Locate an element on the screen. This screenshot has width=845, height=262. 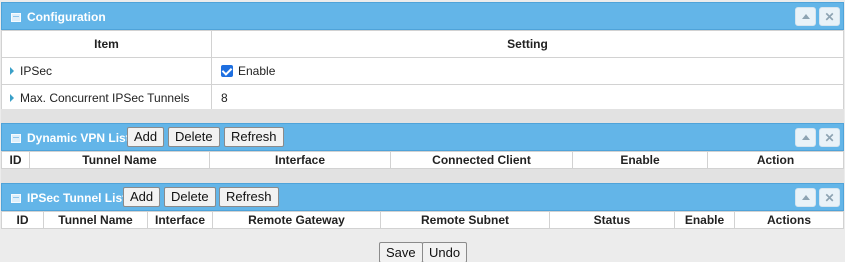
column-header-item: Item is located at coordinates (106, 44).